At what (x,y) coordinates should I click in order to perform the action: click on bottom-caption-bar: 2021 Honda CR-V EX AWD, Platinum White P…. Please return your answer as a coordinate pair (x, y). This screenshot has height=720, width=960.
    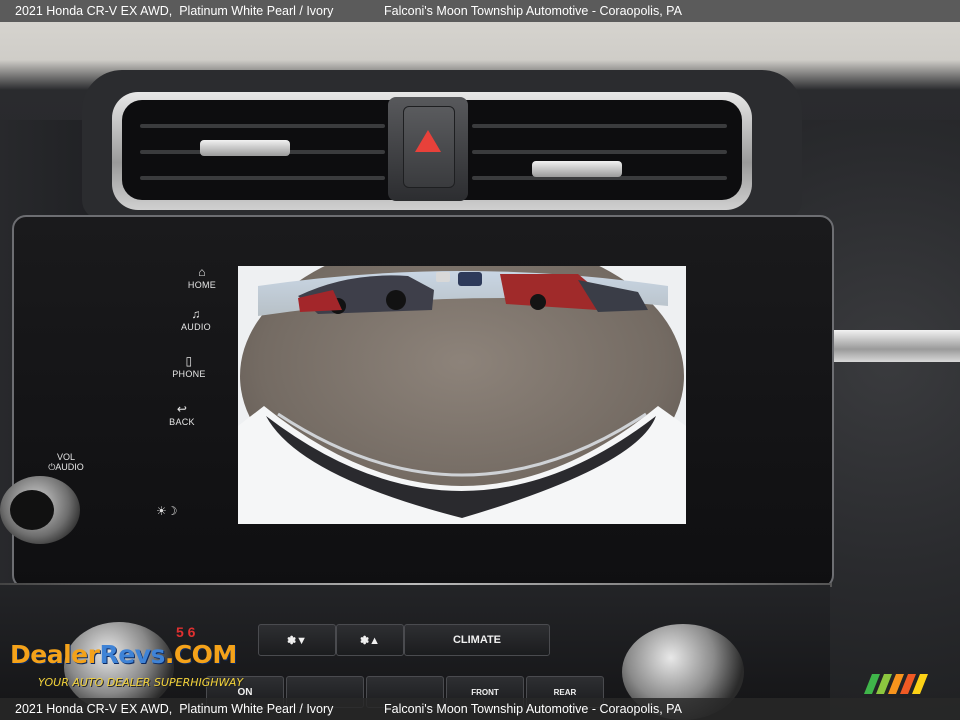
    Looking at the image, I should click on (480, 709).